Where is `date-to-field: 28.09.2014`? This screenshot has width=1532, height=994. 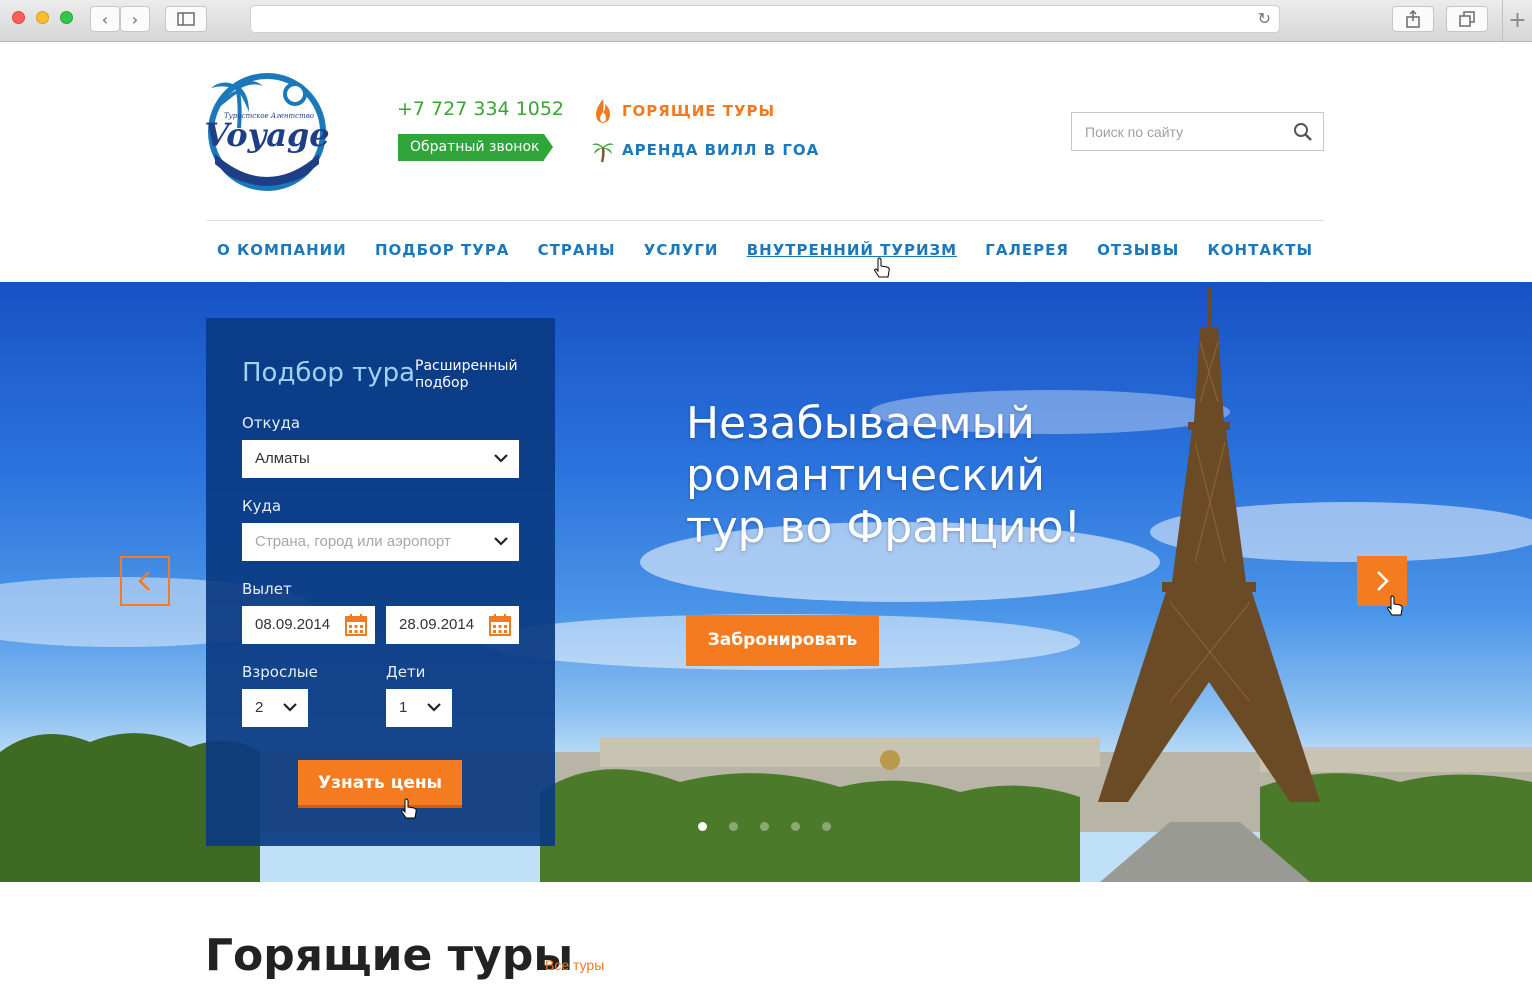 date-to-field: 28.09.2014 is located at coordinates (452, 625).